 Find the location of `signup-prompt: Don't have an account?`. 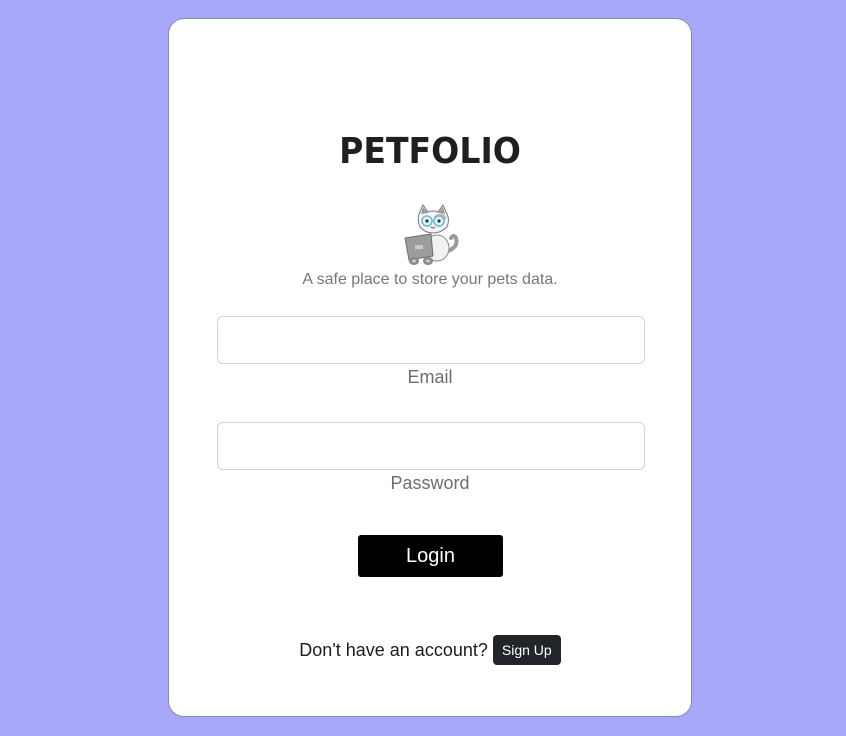

signup-prompt: Don't have an account? is located at coordinates (393, 649).